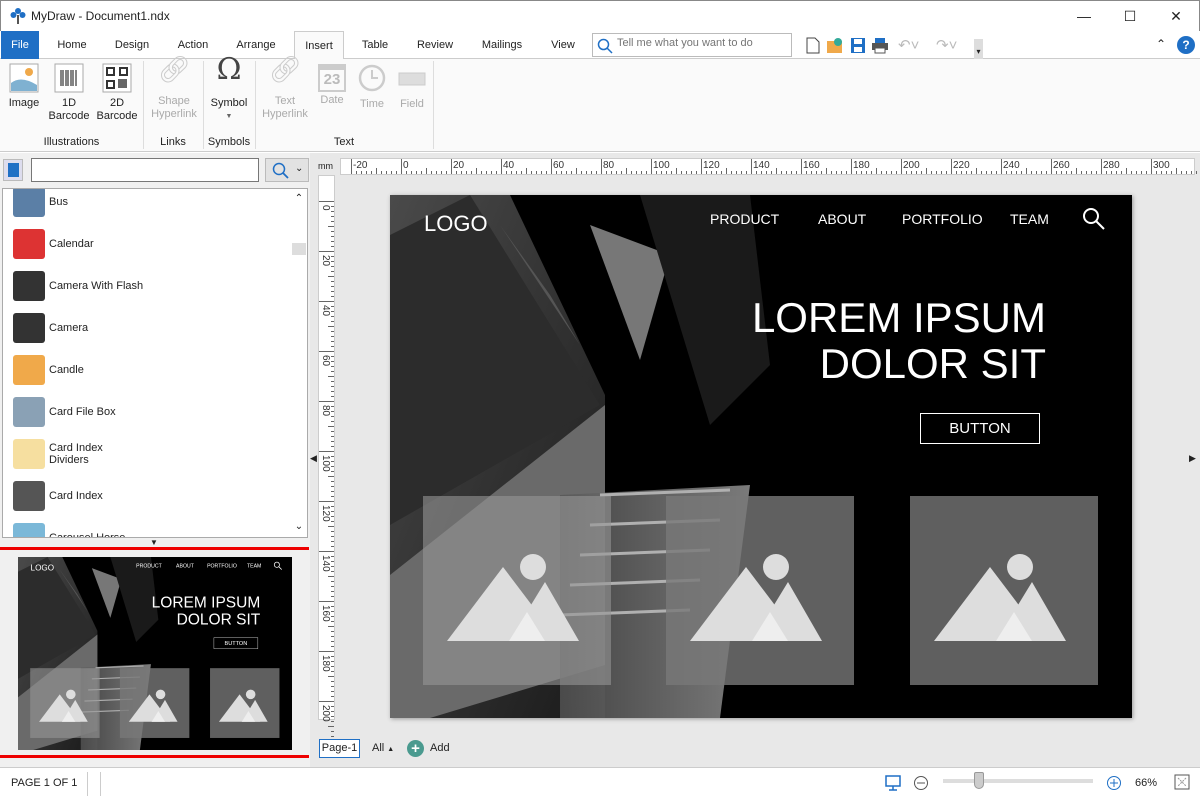 This screenshot has height=800, width=1200. Describe the element at coordinates (174, 88) in the screenshot. I see `shape-hyperlink-button: 🔗︎ Shape Hyperlink` at that location.